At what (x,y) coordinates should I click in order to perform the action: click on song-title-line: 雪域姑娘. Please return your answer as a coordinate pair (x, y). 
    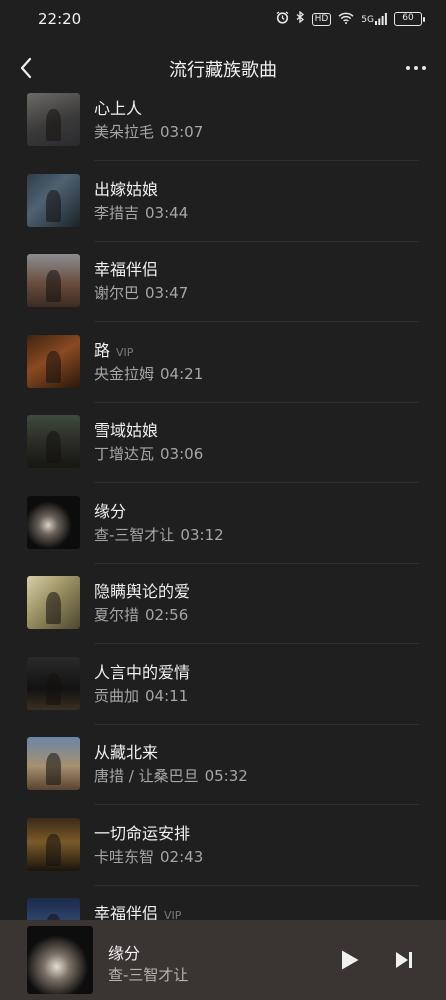
    Looking at the image, I should click on (129, 429).